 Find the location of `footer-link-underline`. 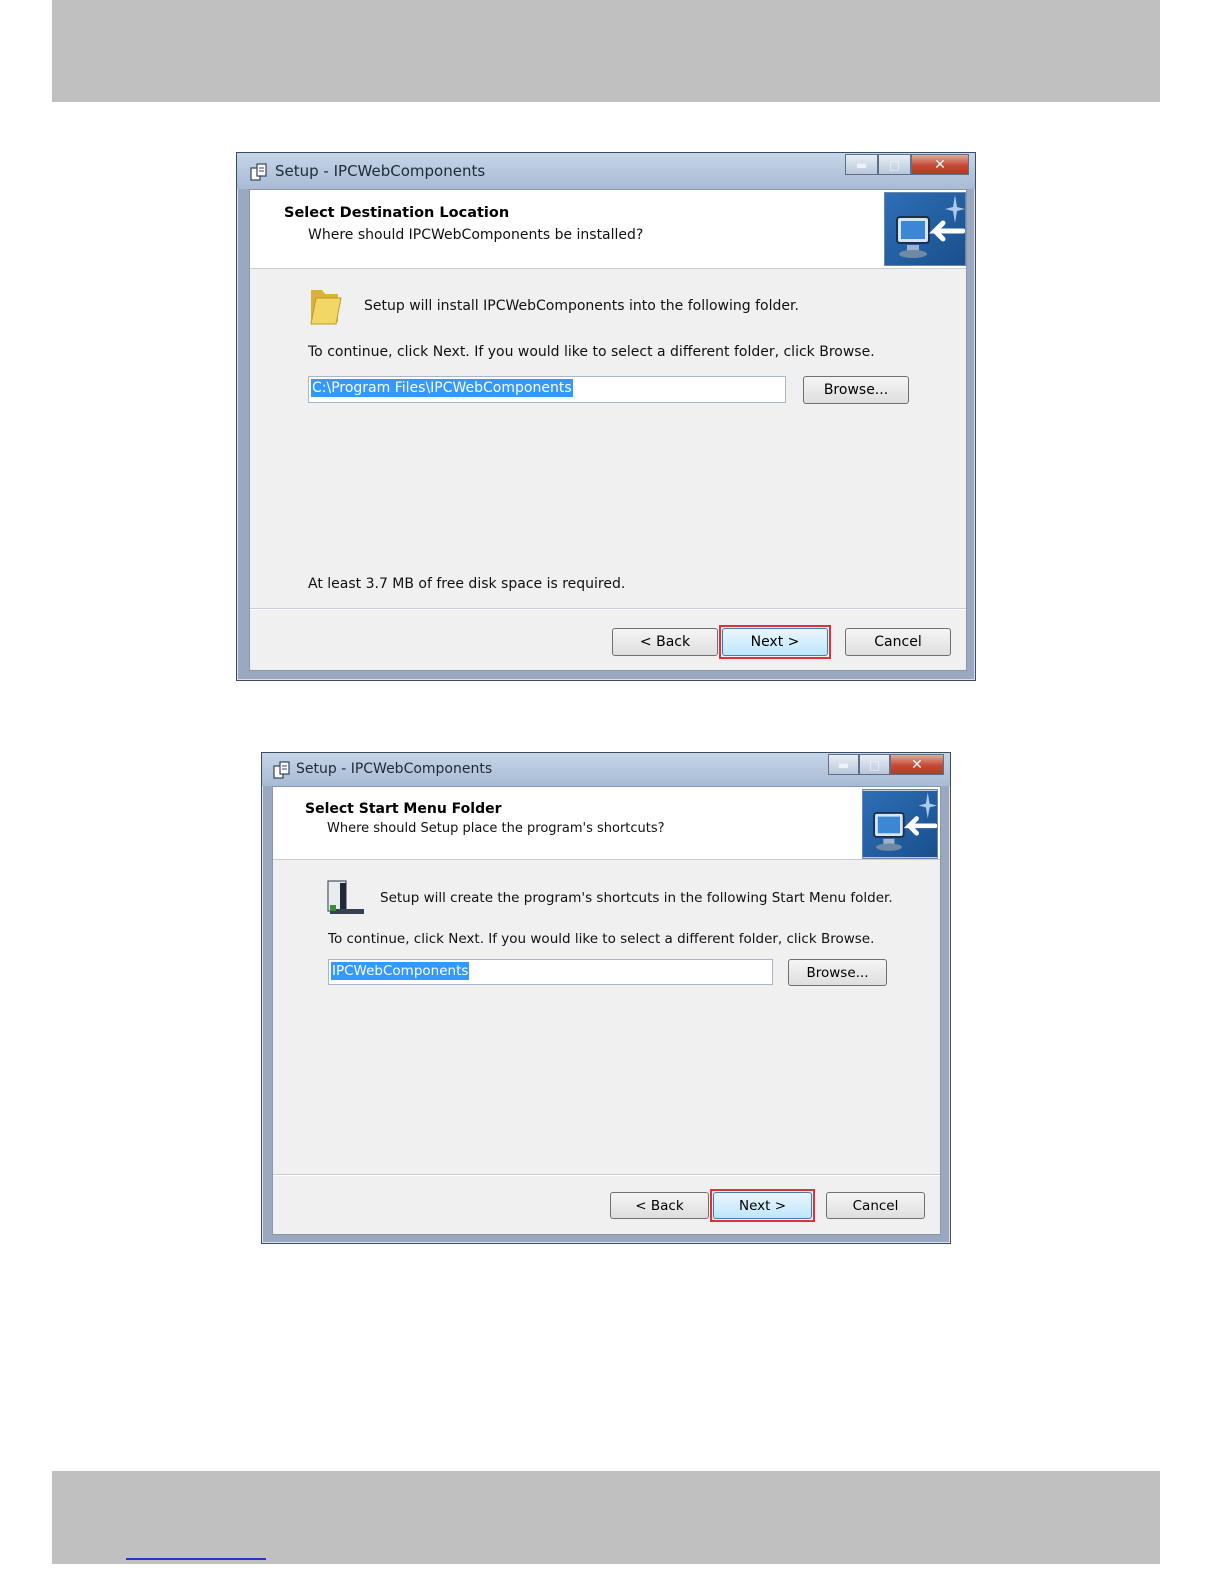

footer-link-underline is located at coordinates (196, 1559).